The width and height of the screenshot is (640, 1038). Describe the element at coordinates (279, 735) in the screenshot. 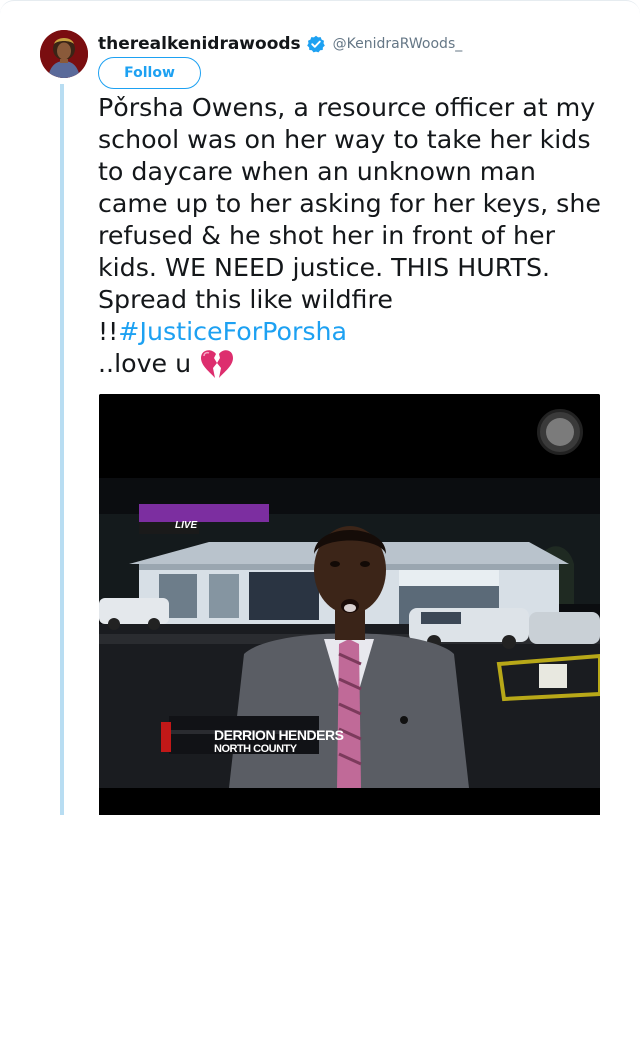

I see `chyron-name: DERRION HENDERS` at that location.